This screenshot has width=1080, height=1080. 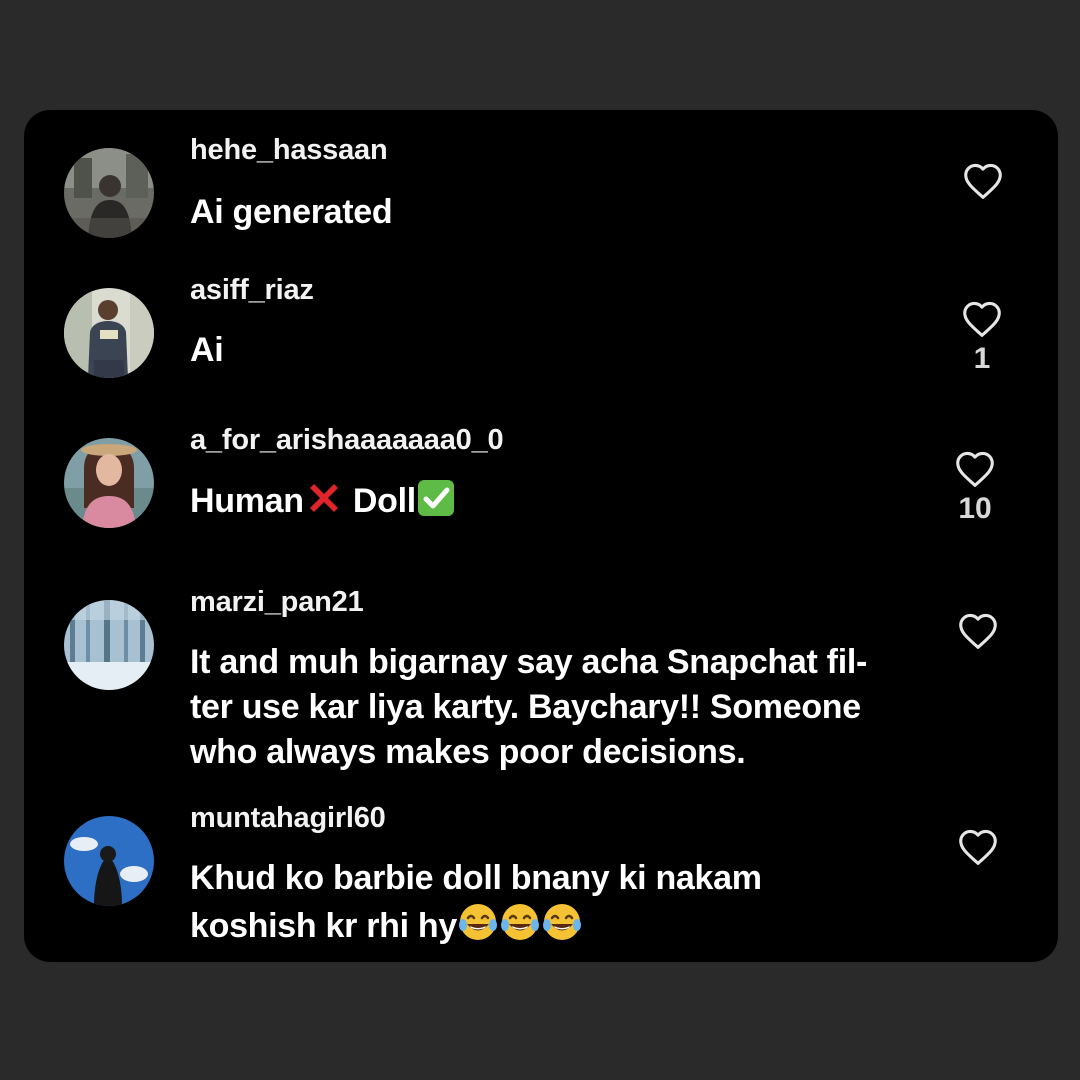 What do you see at coordinates (570, 212) in the screenshot?
I see `comment-text: Ai generated` at bounding box center [570, 212].